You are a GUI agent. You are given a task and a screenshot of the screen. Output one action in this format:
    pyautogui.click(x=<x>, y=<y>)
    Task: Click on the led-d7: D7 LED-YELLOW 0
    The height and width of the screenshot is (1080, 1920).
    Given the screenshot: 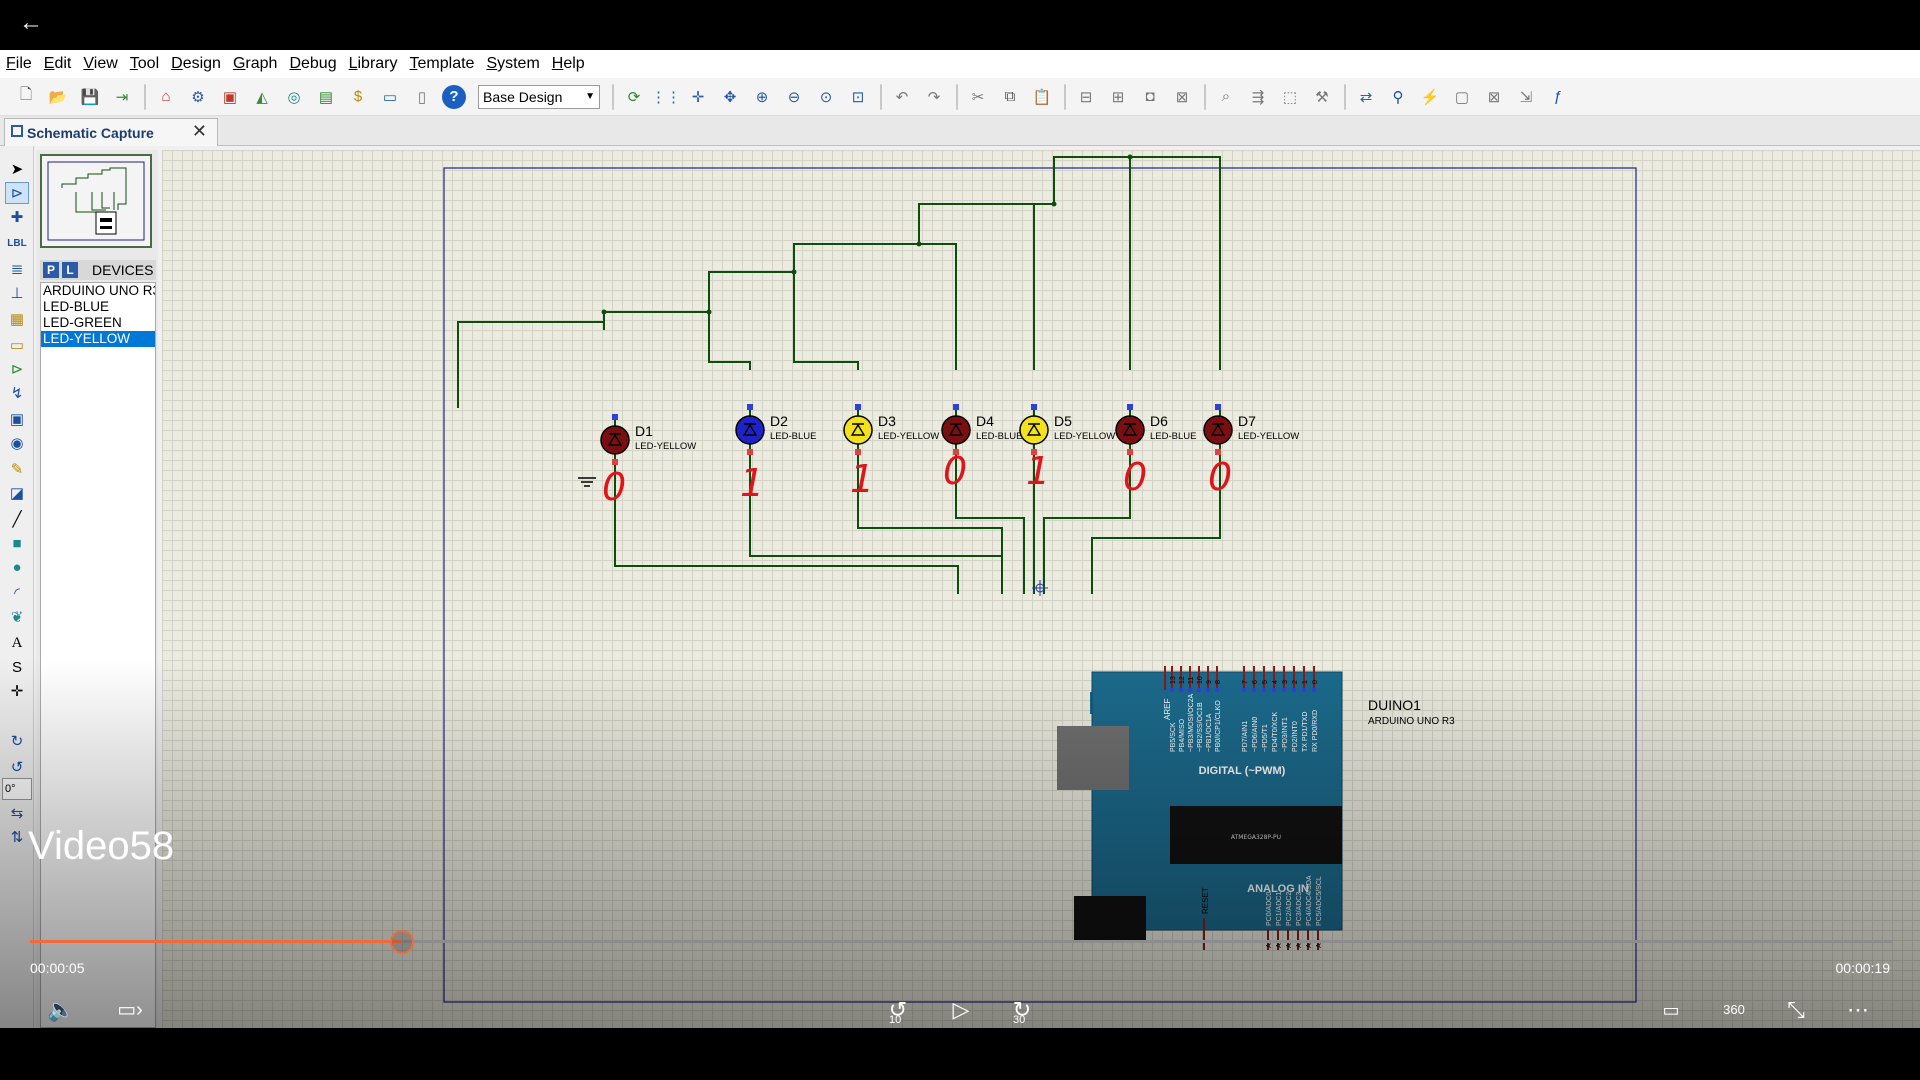 What is the action you would take?
    pyautogui.click(x=1251, y=451)
    